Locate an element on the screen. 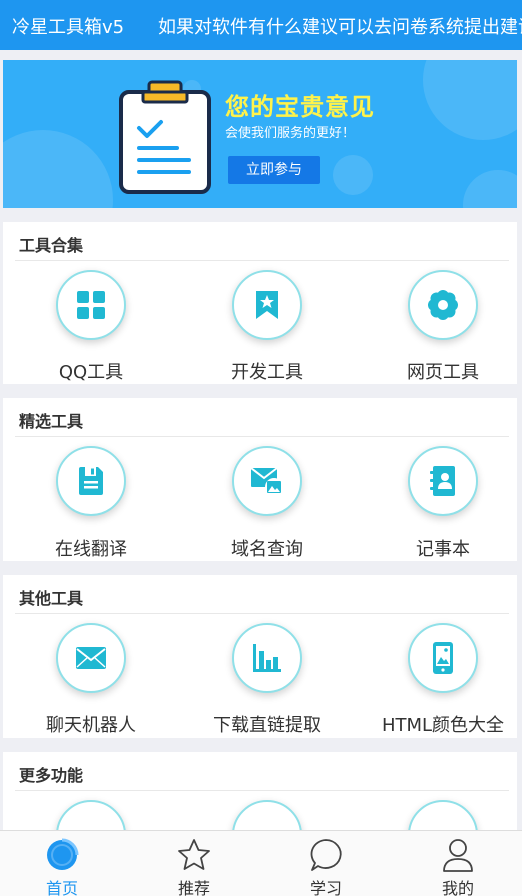 The width and height of the screenshot is (522, 896). clipboard-icon is located at coordinates (165, 137).